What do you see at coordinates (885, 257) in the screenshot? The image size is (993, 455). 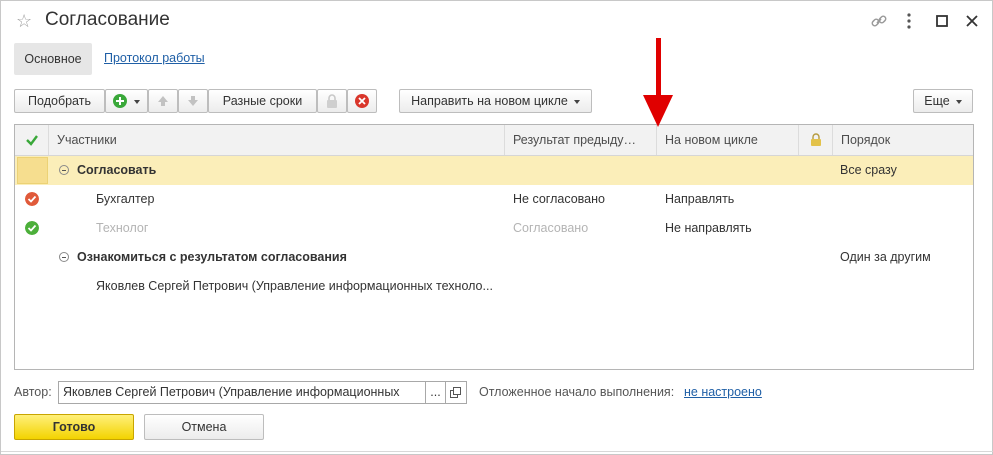 I see `row-order: Один за другим` at bounding box center [885, 257].